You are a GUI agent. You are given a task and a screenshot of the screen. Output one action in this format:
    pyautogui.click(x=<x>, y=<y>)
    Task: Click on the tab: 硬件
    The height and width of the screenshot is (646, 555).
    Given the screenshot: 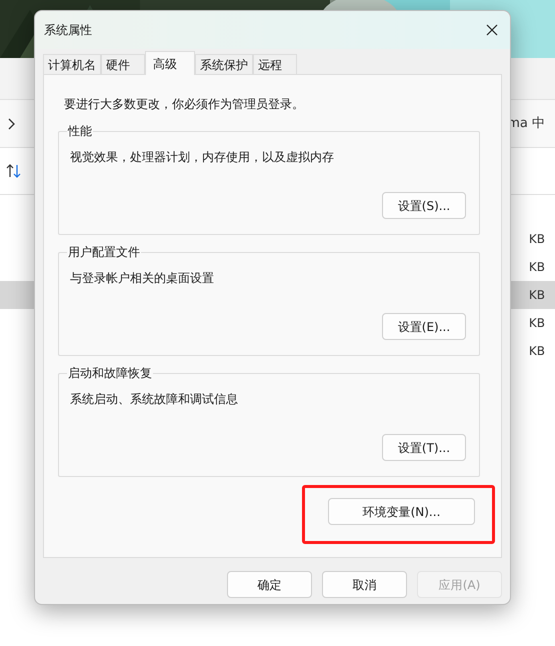 What is the action you would take?
    pyautogui.click(x=123, y=64)
    